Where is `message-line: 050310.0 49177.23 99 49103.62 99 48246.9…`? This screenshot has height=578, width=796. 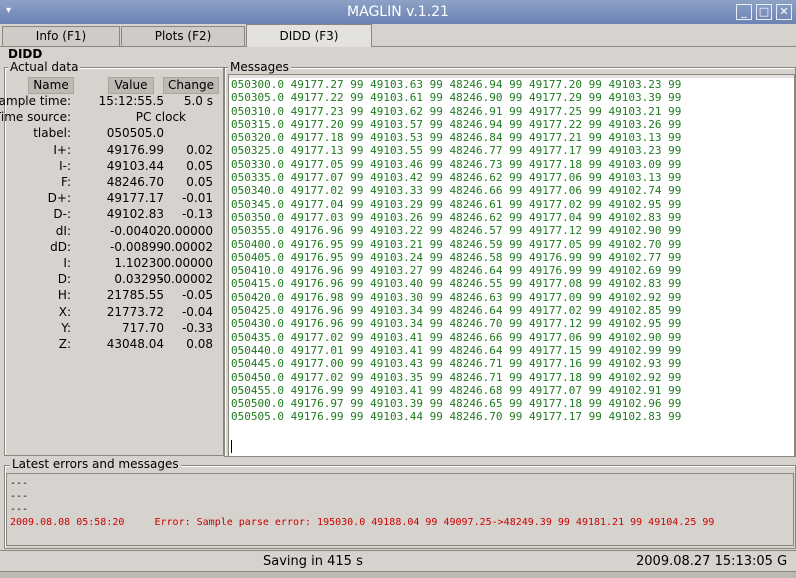 message-line: 050310.0 49177.23 99 49103.62 99 48246.9… is located at coordinates (456, 111).